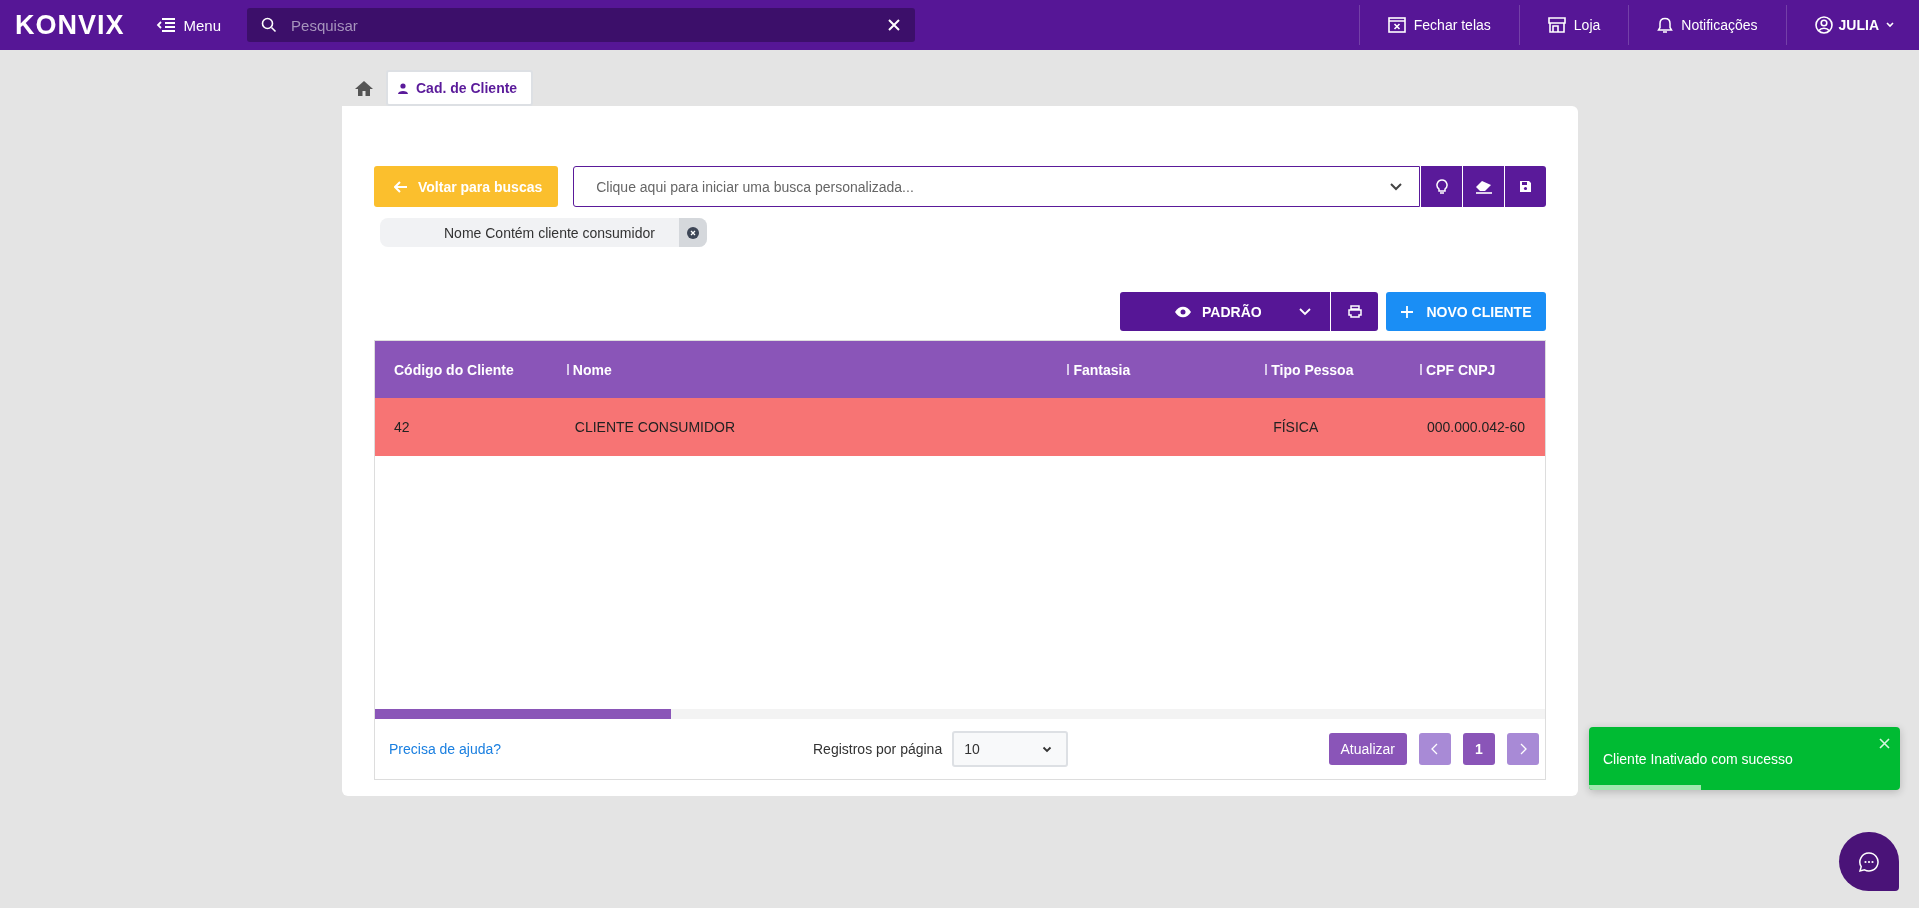  What do you see at coordinates (401, 186) in the screenshot?
I see `arrow-left-icon` at bounding box center [401, 186].